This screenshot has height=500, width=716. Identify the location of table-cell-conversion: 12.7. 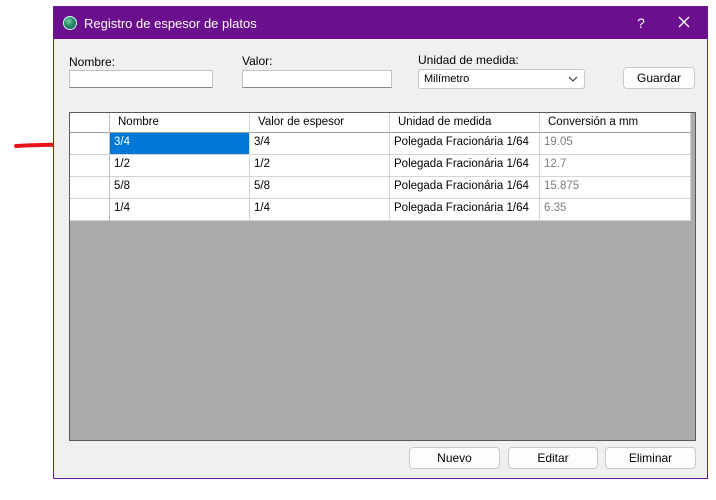
(615, 166).